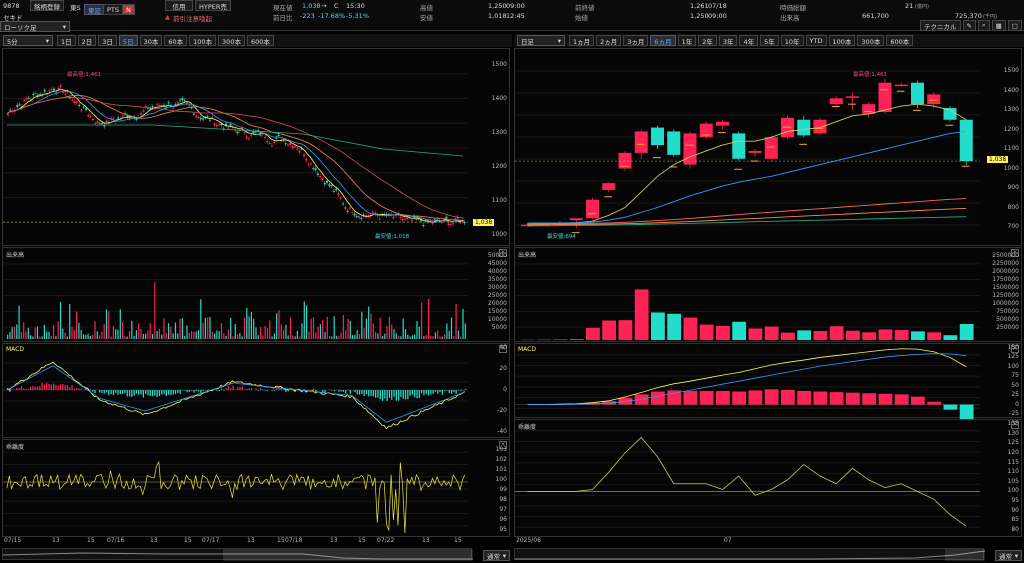 The height and width of the screenshot is (563, 1024). Describe the element at coordinates (1013, 443) in the screenshot. I see `y-tick-label: 125` at that location.